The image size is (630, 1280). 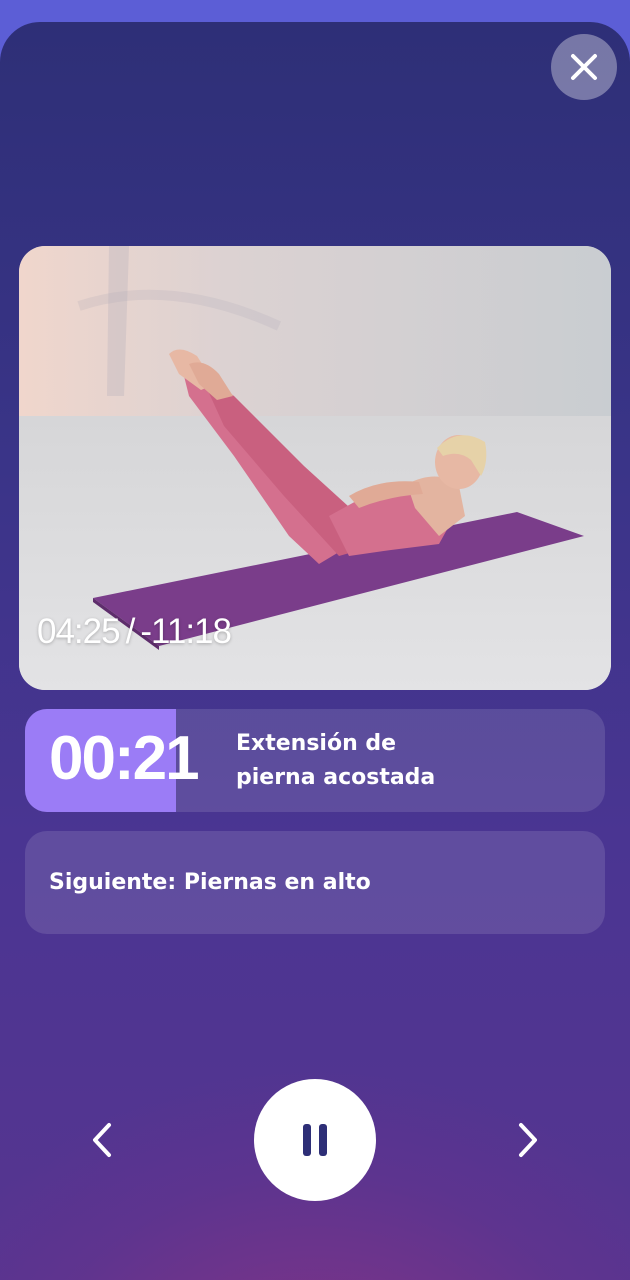 I want to click on pause-icon, so click(x=315, y=1140).